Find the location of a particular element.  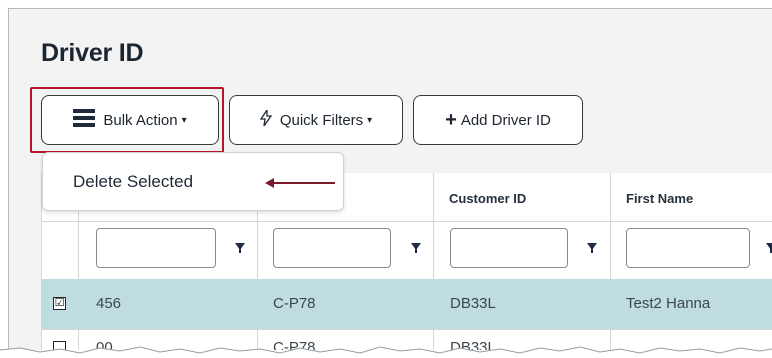

table-row: ☑ 456 C-P78 DB33L Test2 Hanna is located at coordinates (406, 304).